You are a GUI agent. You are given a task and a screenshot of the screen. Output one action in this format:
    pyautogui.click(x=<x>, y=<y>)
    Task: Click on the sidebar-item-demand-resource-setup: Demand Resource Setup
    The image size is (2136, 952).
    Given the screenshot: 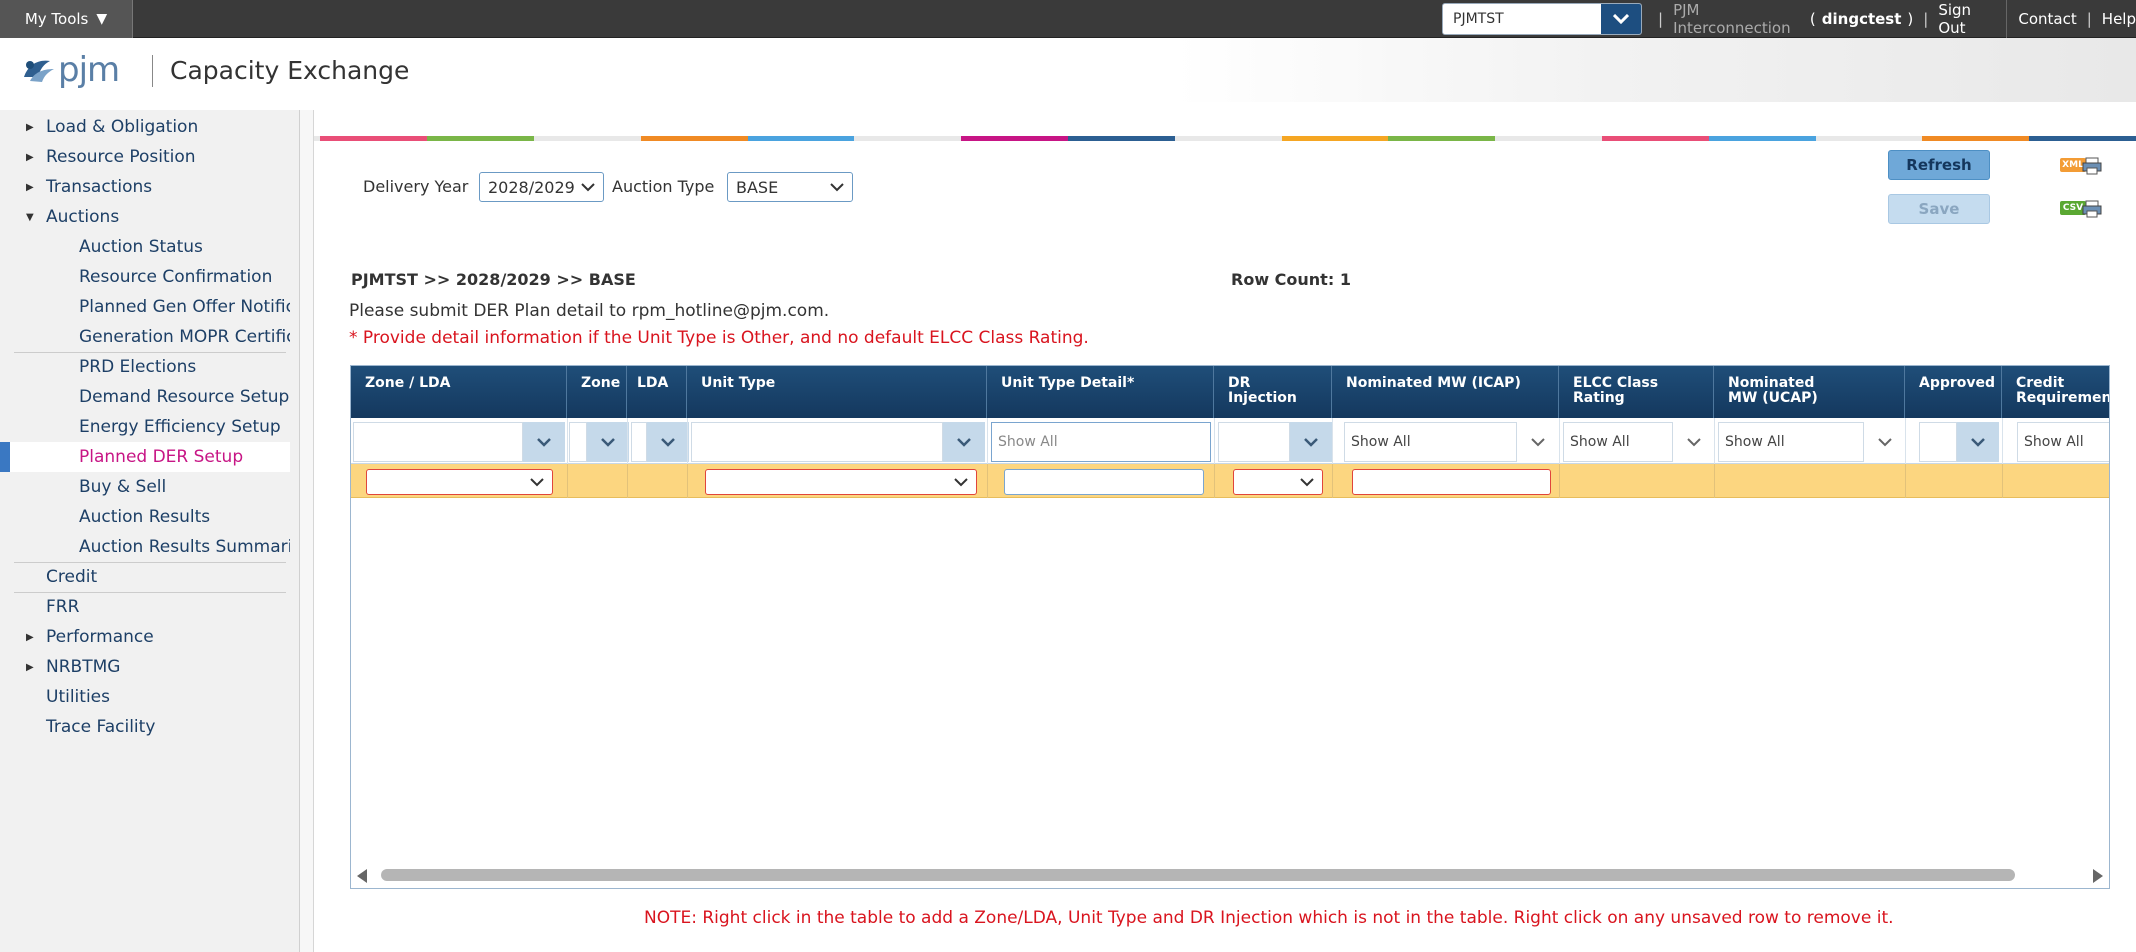 What is the action you would take?
    pyautogui.click(x=145, y=397)
    